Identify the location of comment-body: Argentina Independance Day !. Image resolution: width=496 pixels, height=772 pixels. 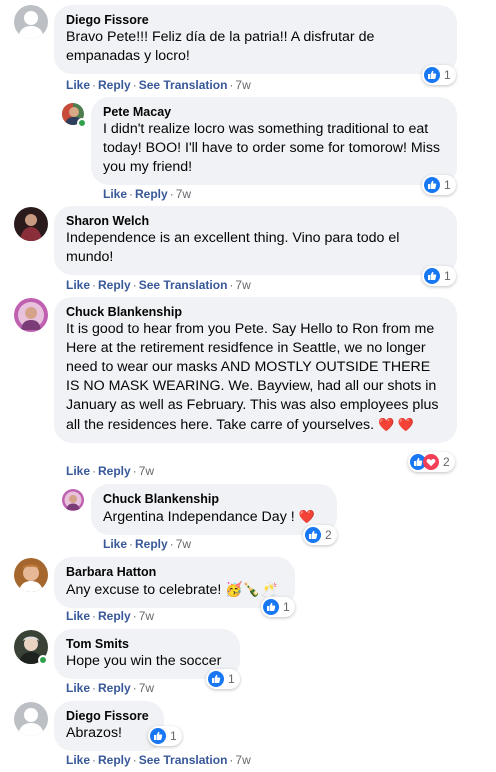
(199, 517).